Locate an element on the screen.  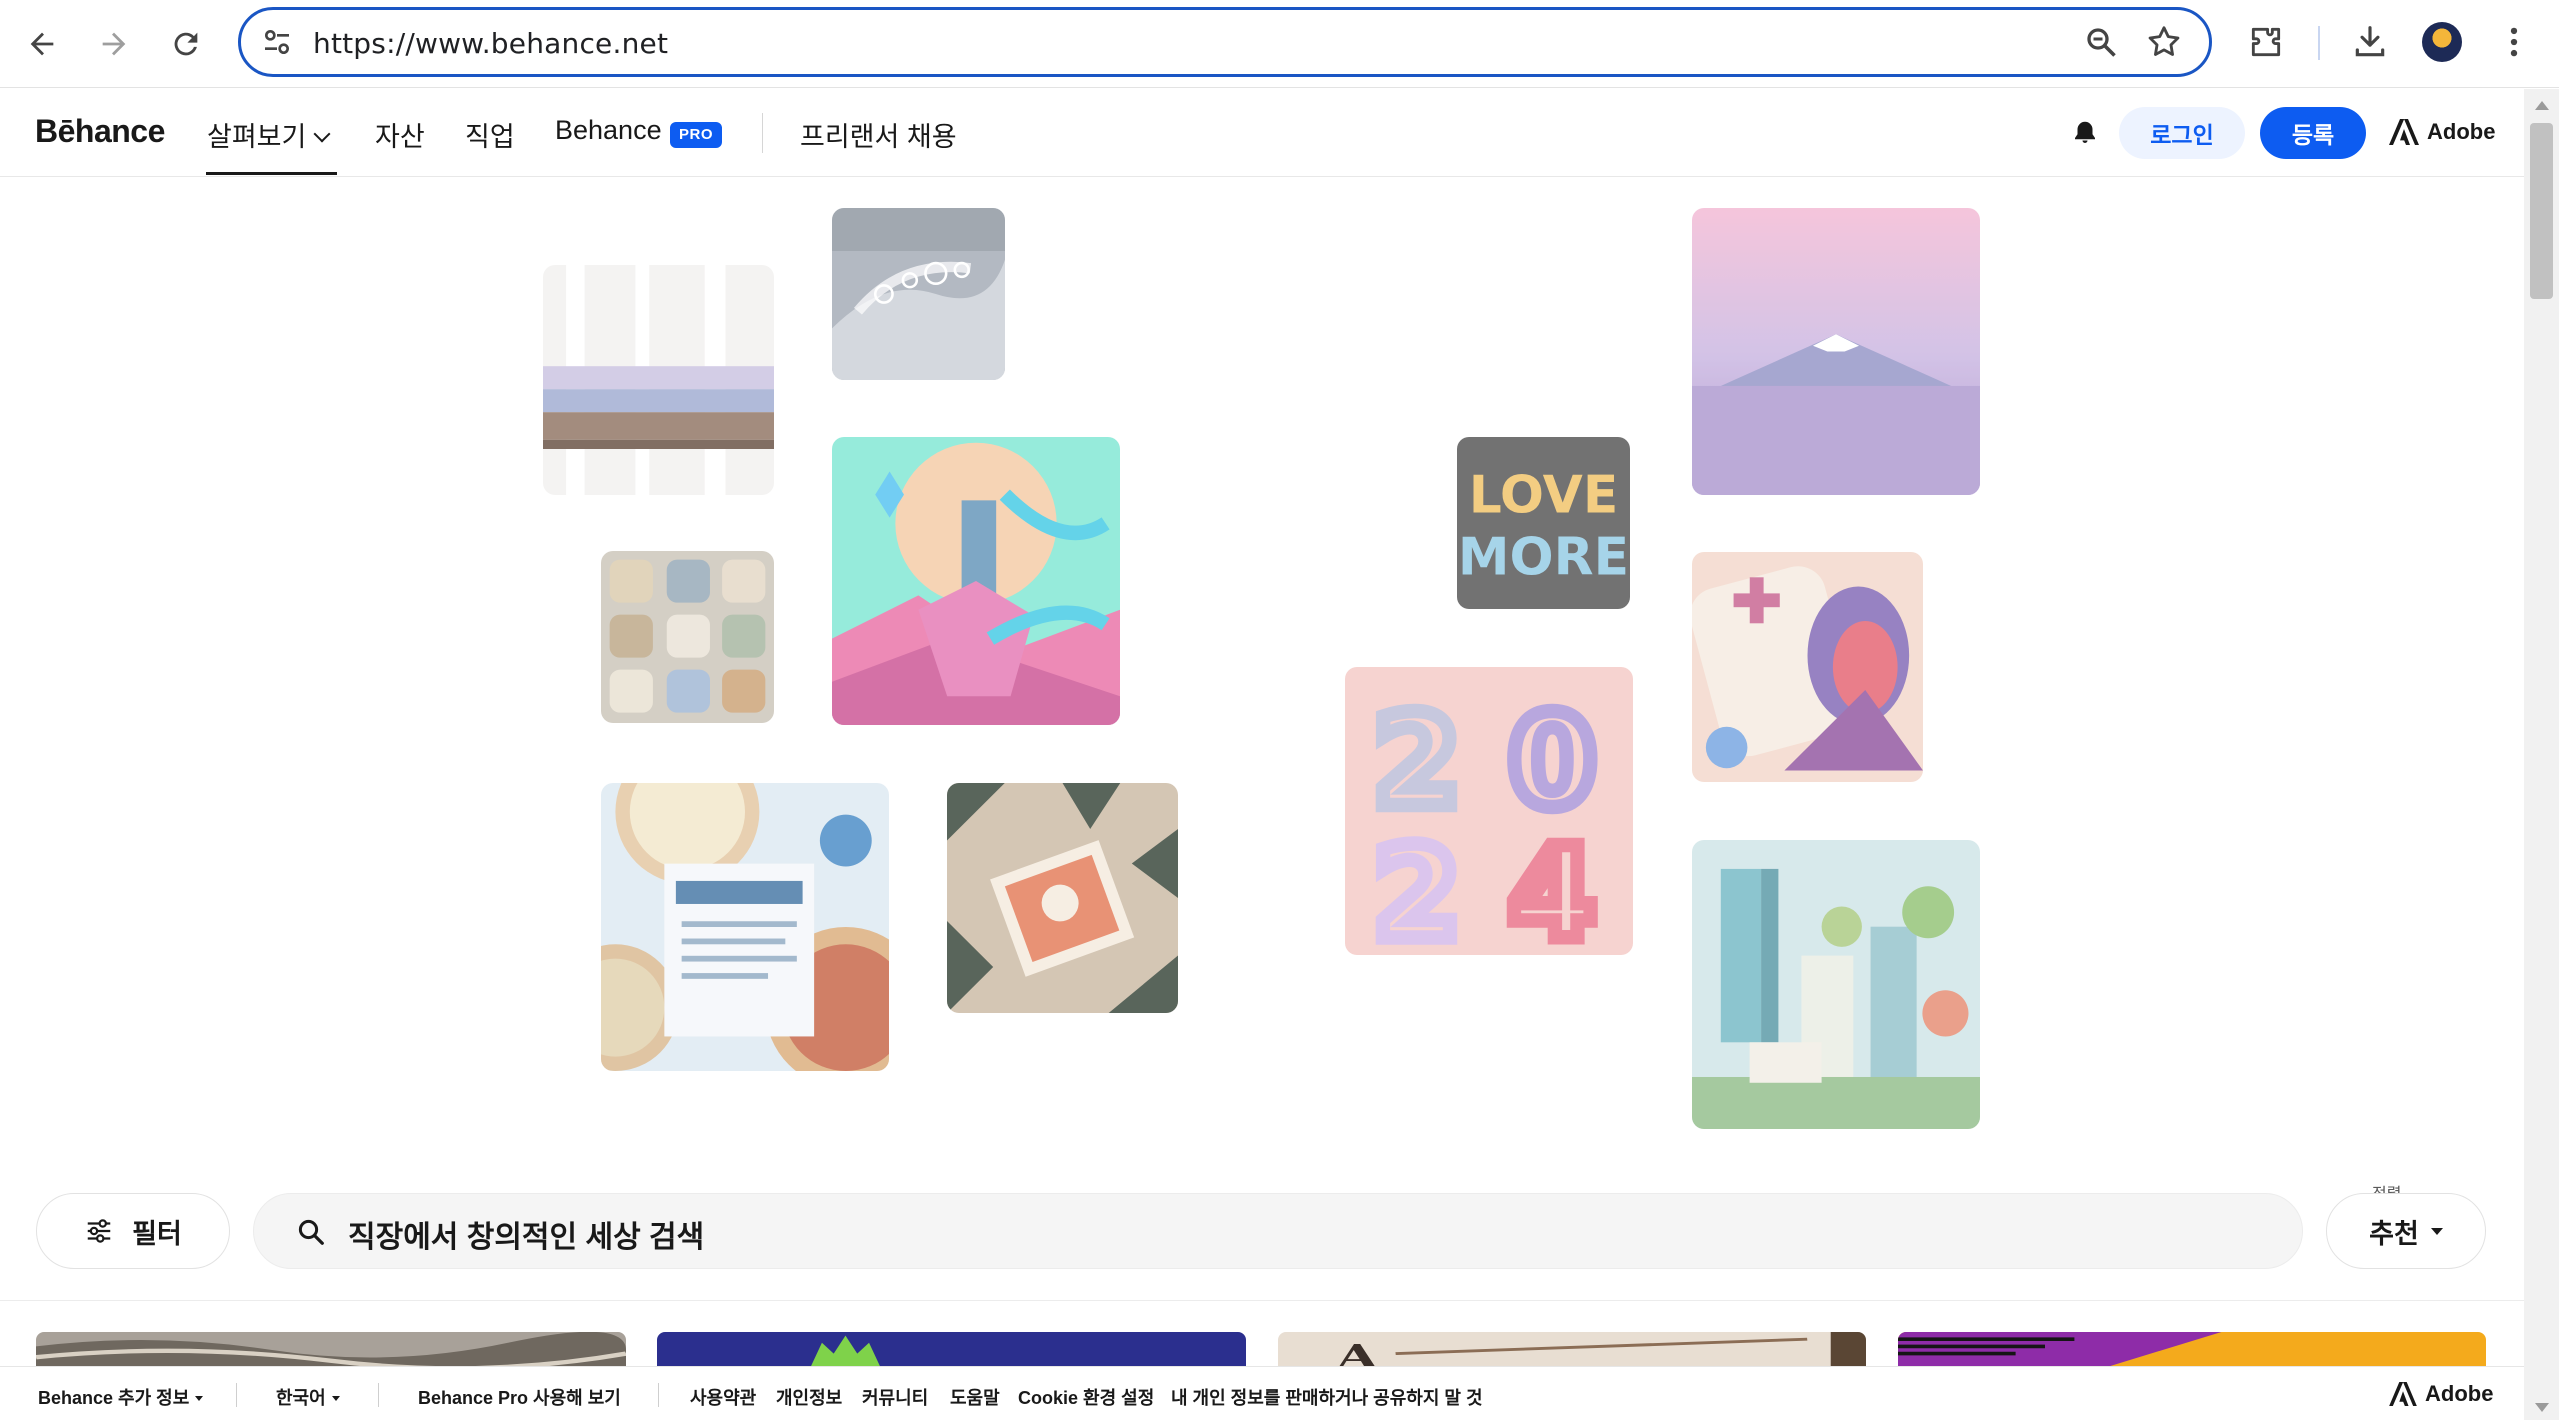
nav-behance-pro: Behance is located at coordinates (608, 130).